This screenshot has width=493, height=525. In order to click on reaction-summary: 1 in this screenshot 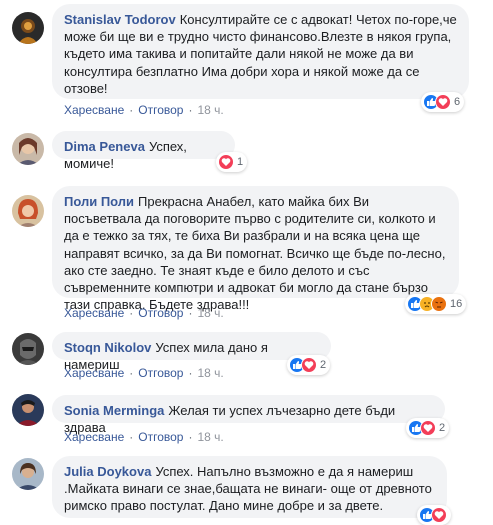, I will do `click(232, 162)`.